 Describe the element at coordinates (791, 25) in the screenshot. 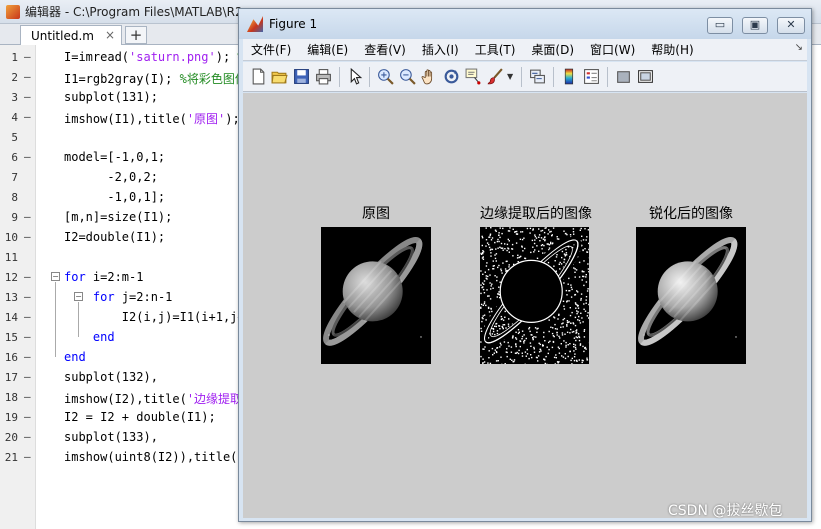

I see `close-button: ✕` at that location.